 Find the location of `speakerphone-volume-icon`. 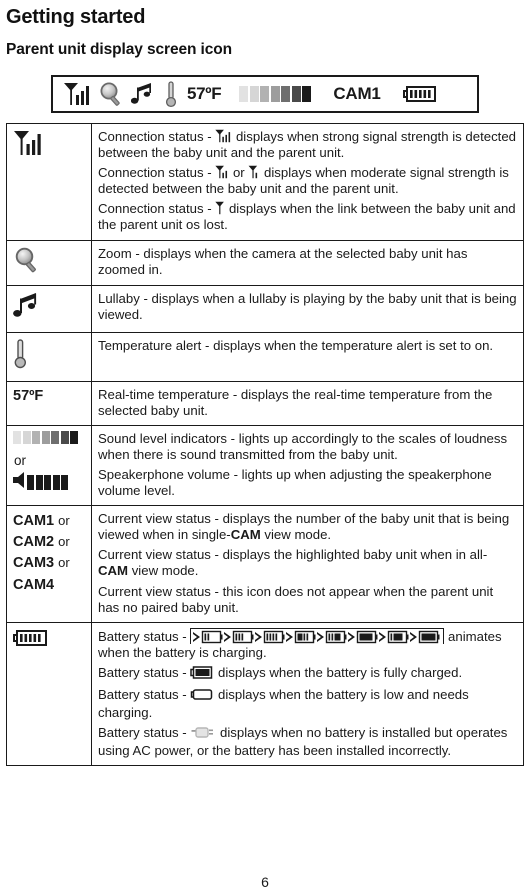

speakerphone-volume-icon is located at coordinates (40, 482).